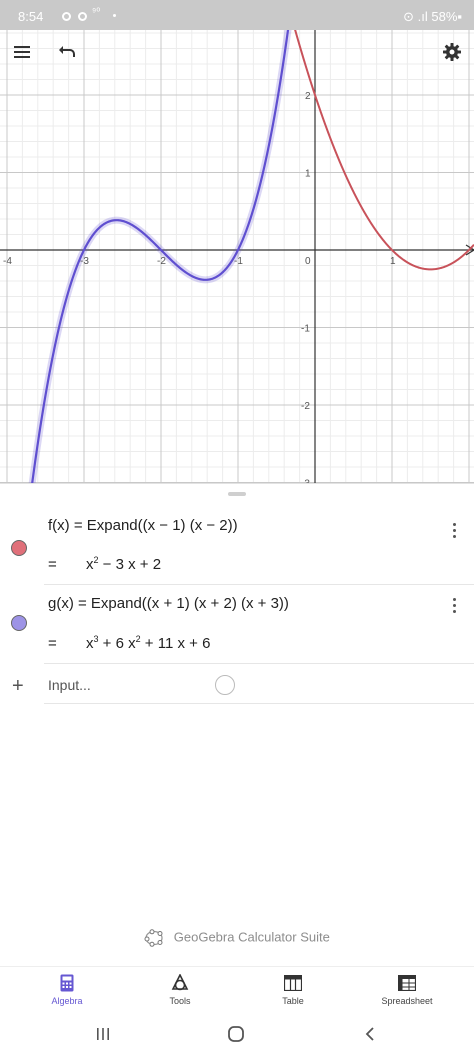  Describe the element at coordinates (308, 96) in the screenshot. I see `y-tick-label: 2` at that location.